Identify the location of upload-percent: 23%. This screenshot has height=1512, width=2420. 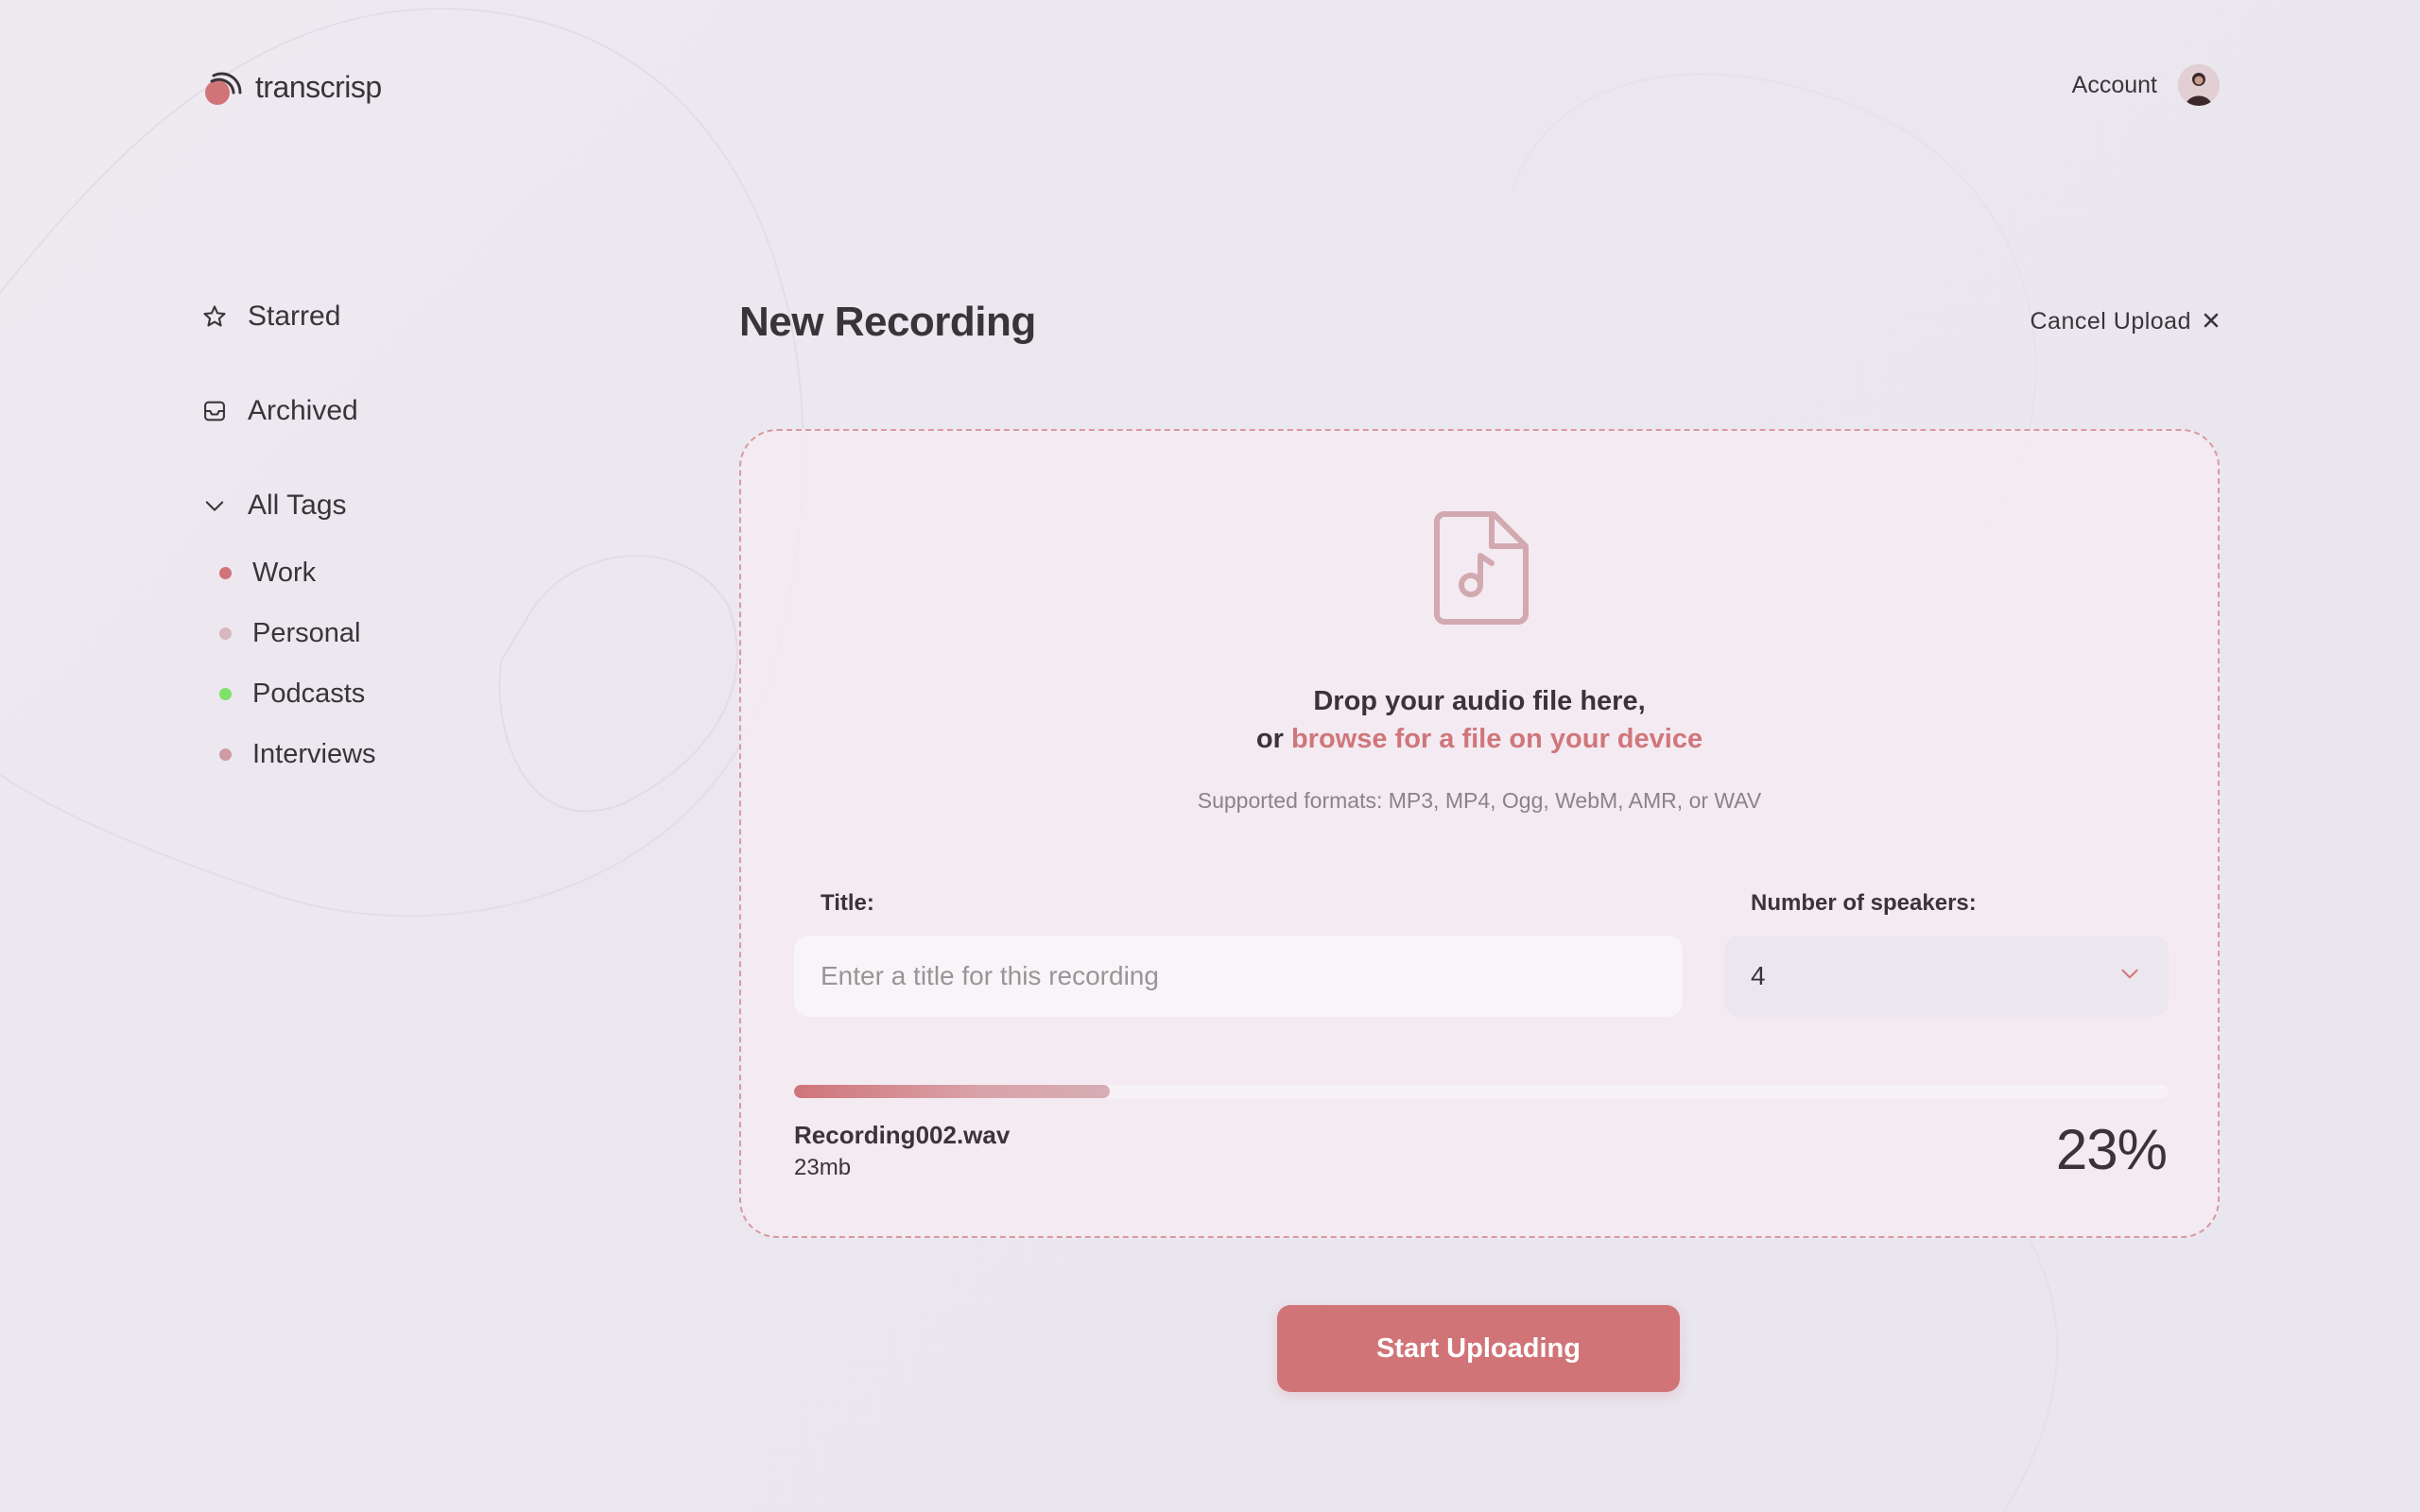
(2111, 1149).